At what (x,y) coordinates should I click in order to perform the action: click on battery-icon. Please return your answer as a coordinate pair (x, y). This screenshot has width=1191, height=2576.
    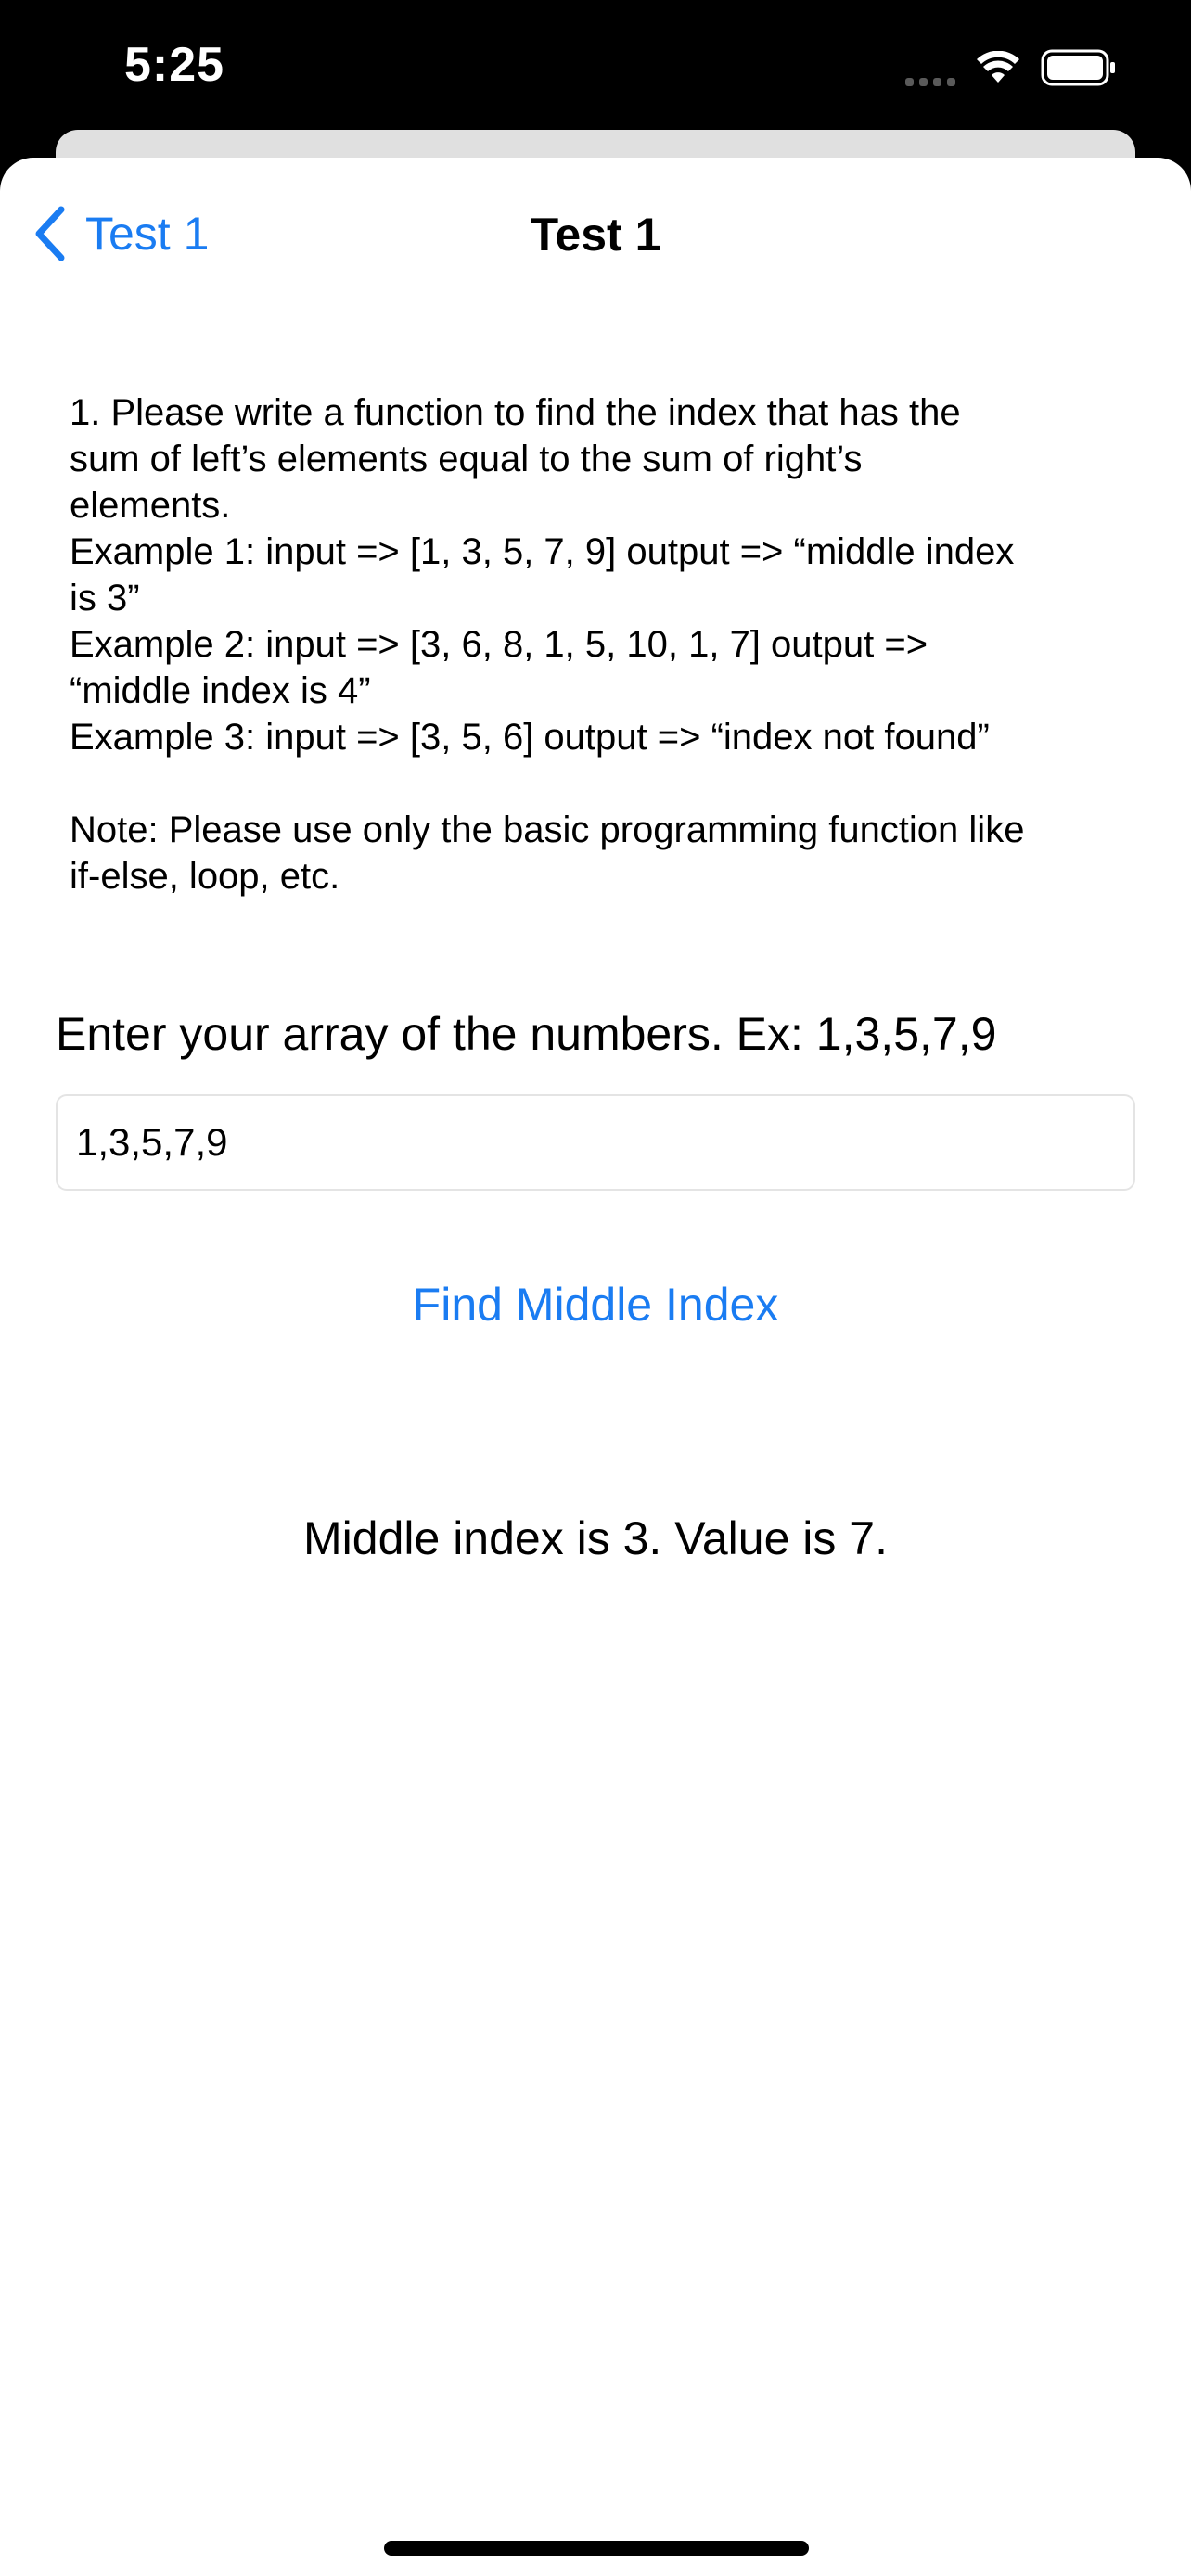
    Looking at the image, I should click on (1078, 67).